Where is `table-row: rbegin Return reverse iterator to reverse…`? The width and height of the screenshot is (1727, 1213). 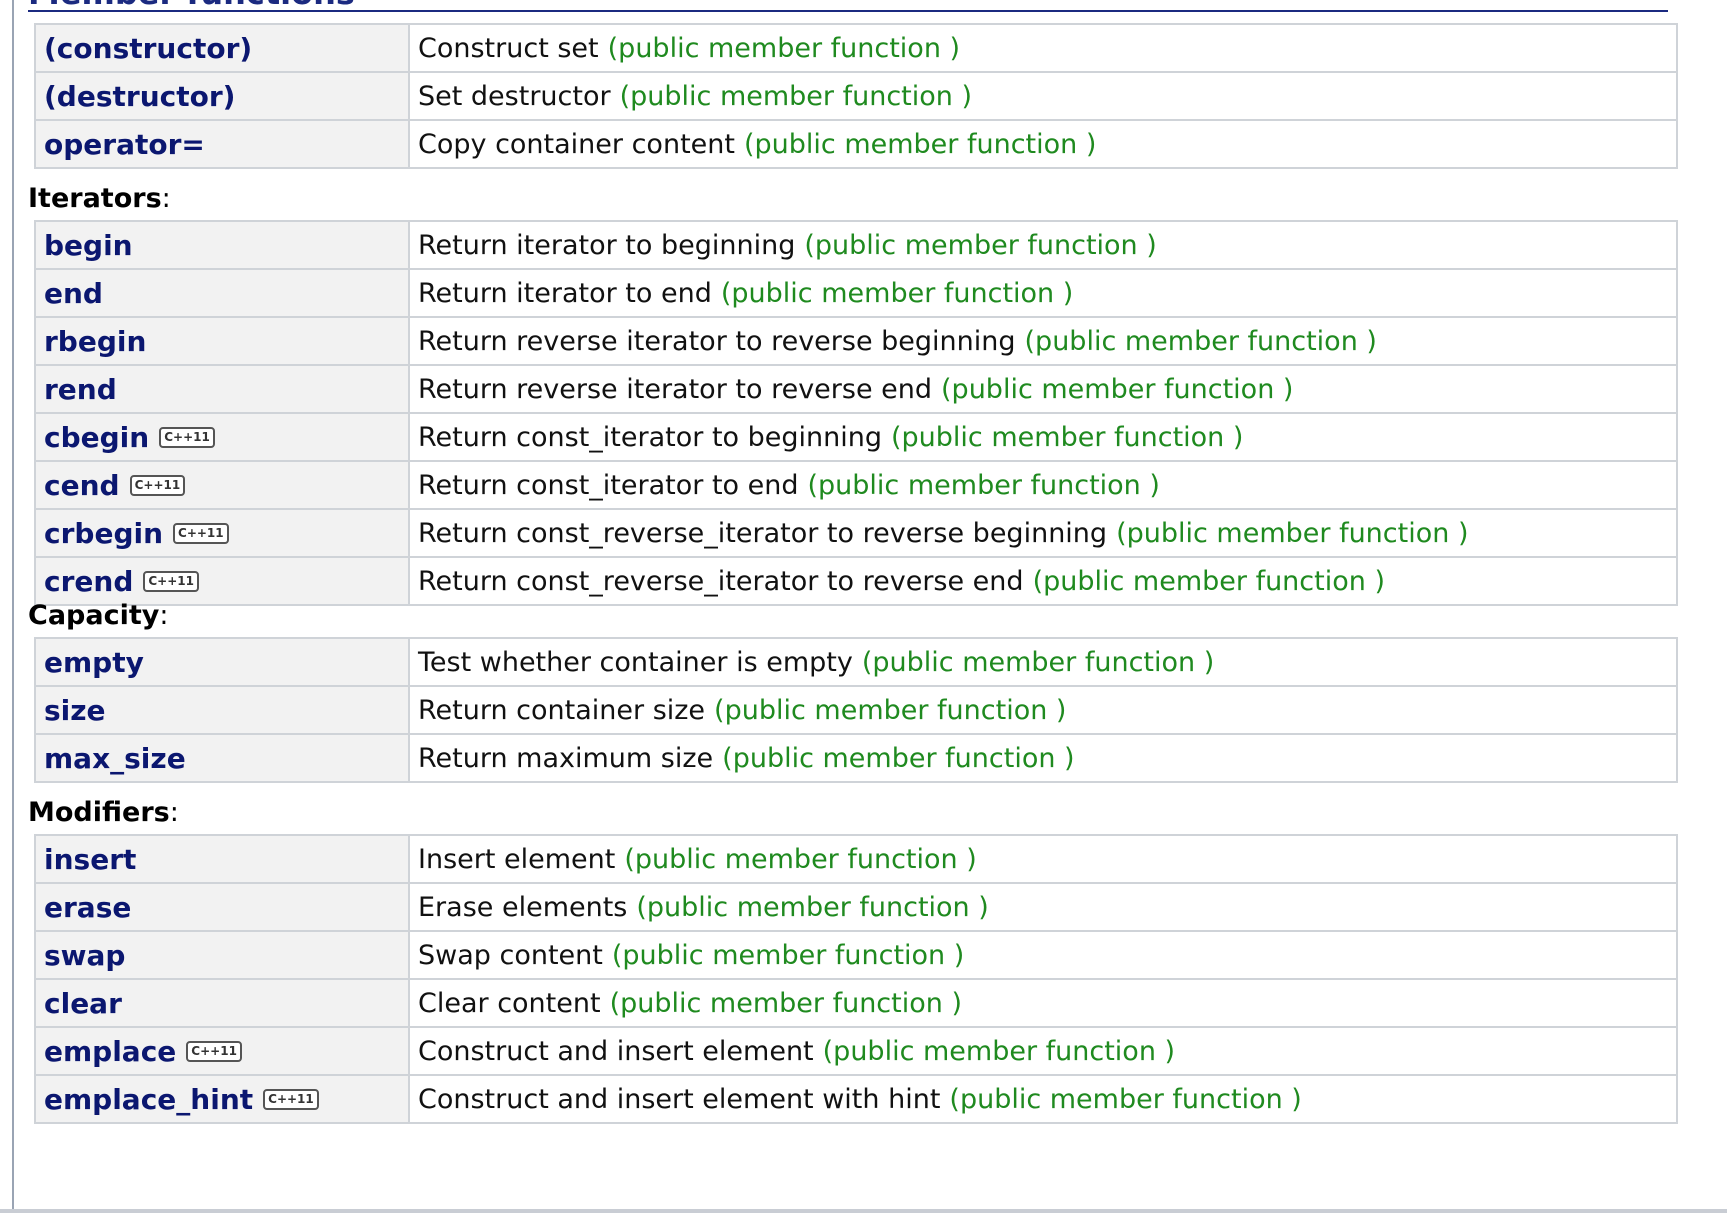 table-row: rbegin Return reverse iterator to reverse… is located at coordinates (856, 341).